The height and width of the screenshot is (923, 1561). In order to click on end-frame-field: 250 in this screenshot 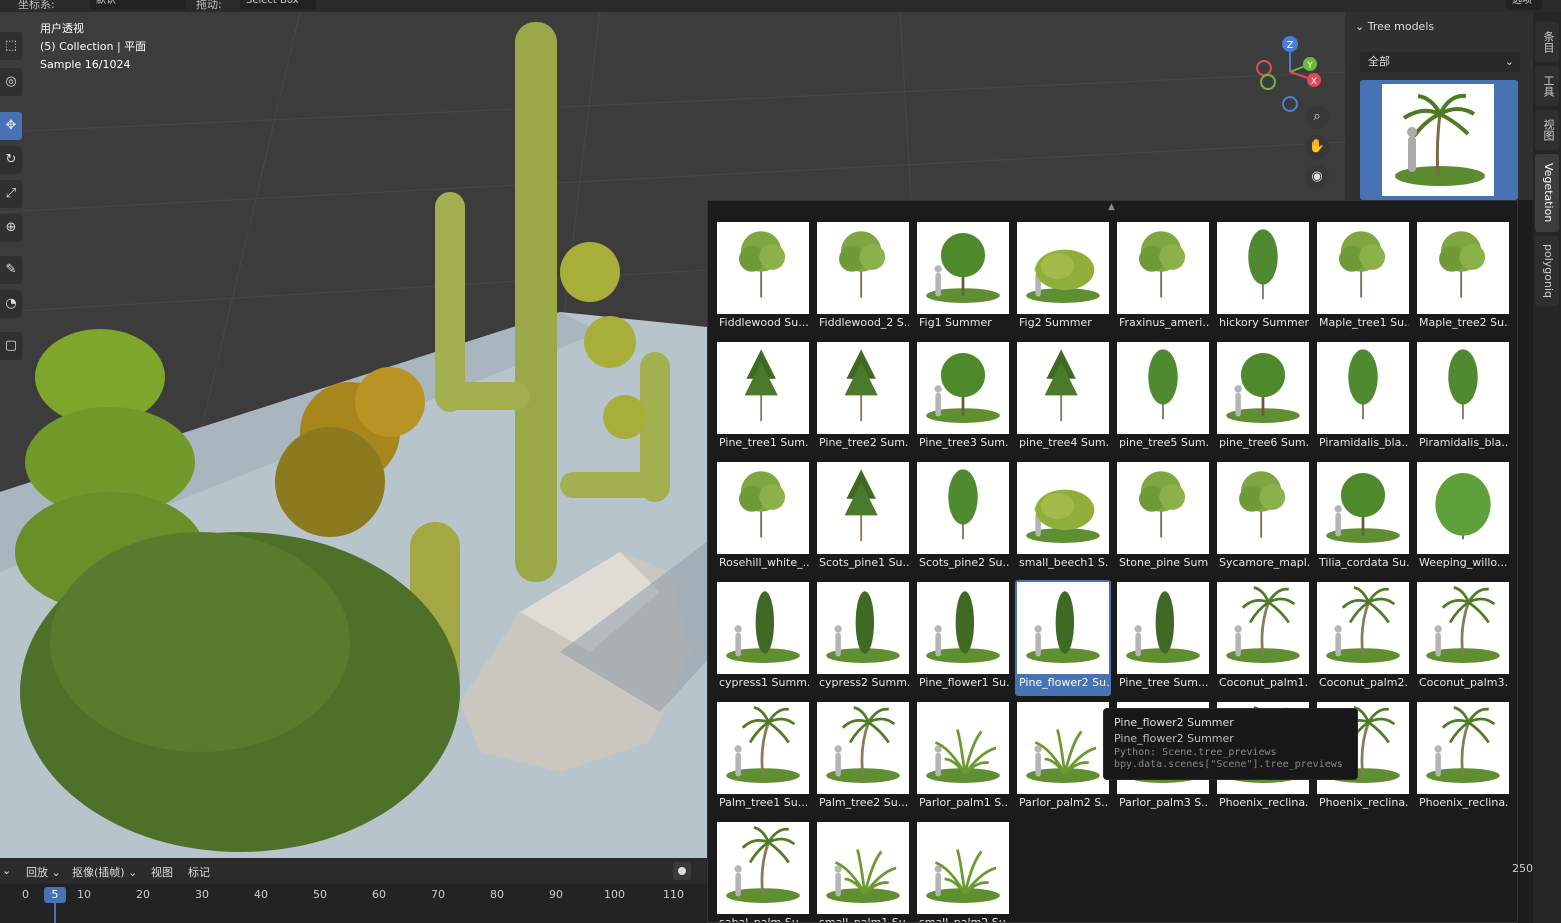, I will do `click(1522, 870)`.